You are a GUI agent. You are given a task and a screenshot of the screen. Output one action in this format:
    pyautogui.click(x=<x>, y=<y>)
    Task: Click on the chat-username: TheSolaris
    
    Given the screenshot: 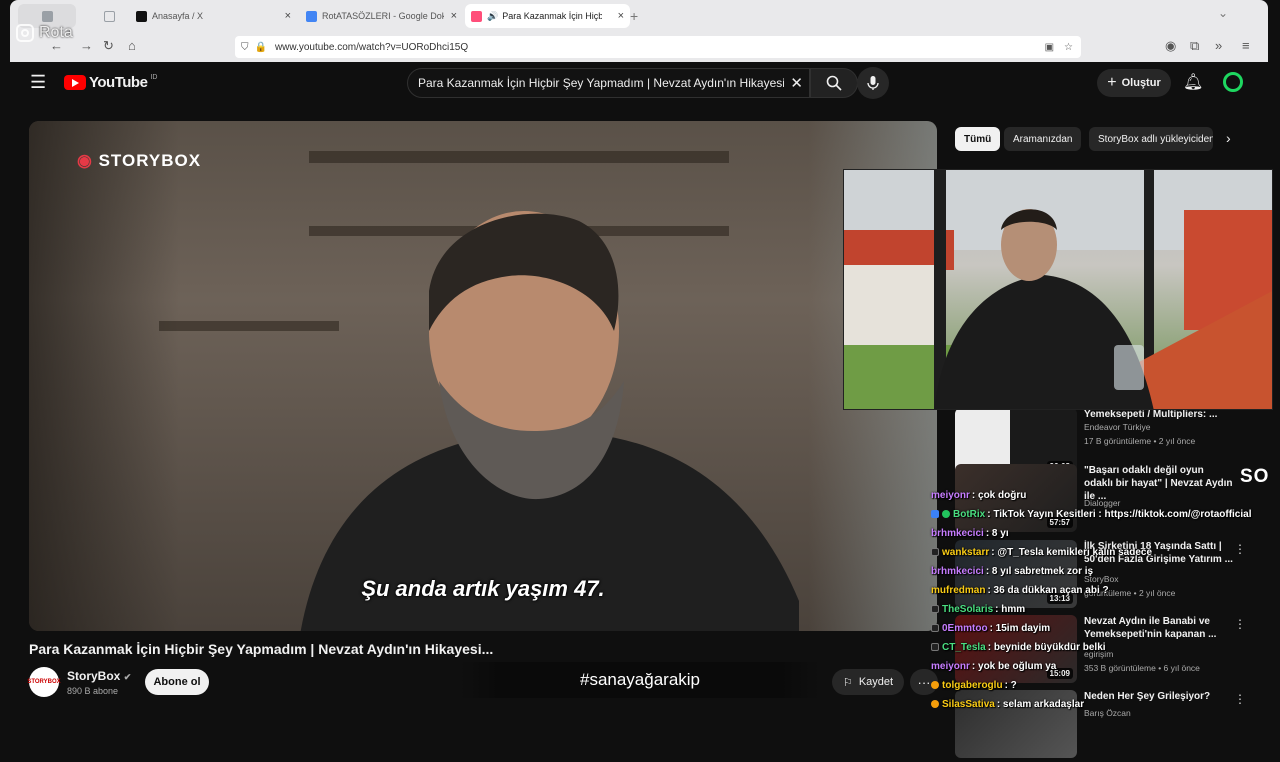 What is the action you would take?
    pyautogui.click(x=968, y=609)
    